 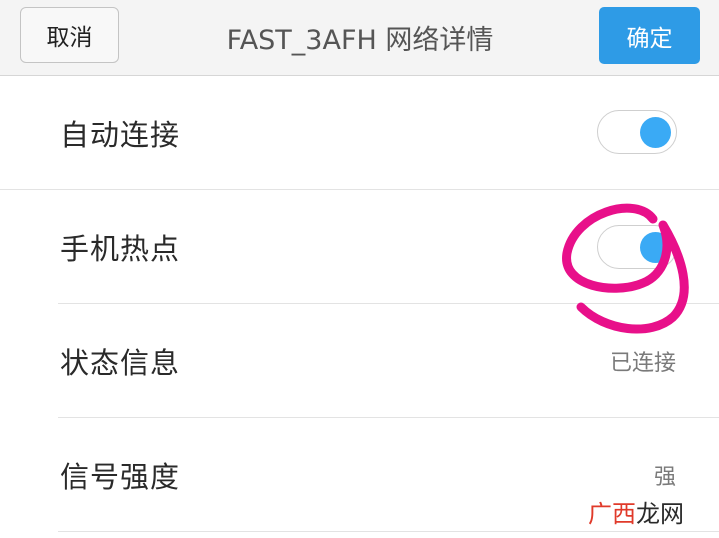 I want to click on auto-connect-label: 自动连接, so click(x=120, y=135).